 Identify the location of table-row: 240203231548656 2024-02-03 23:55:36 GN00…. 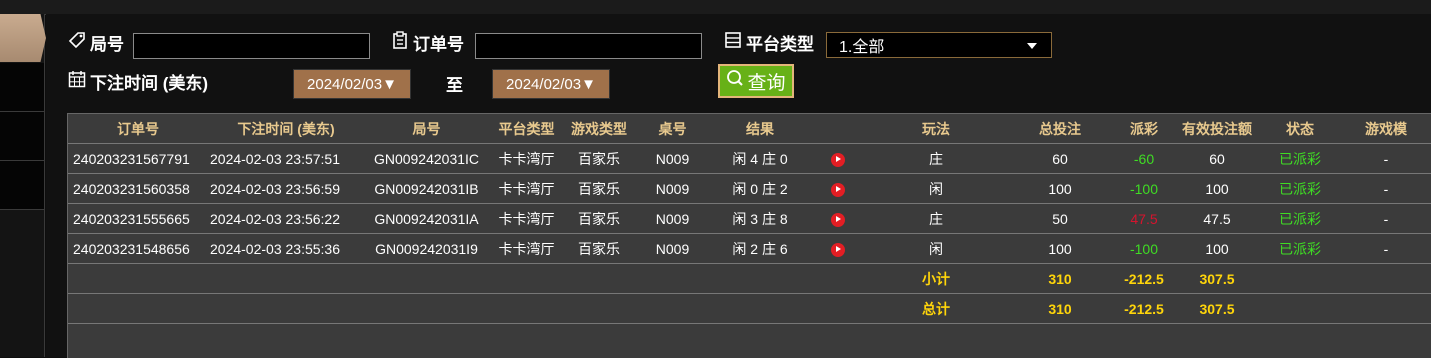
(749, 248).